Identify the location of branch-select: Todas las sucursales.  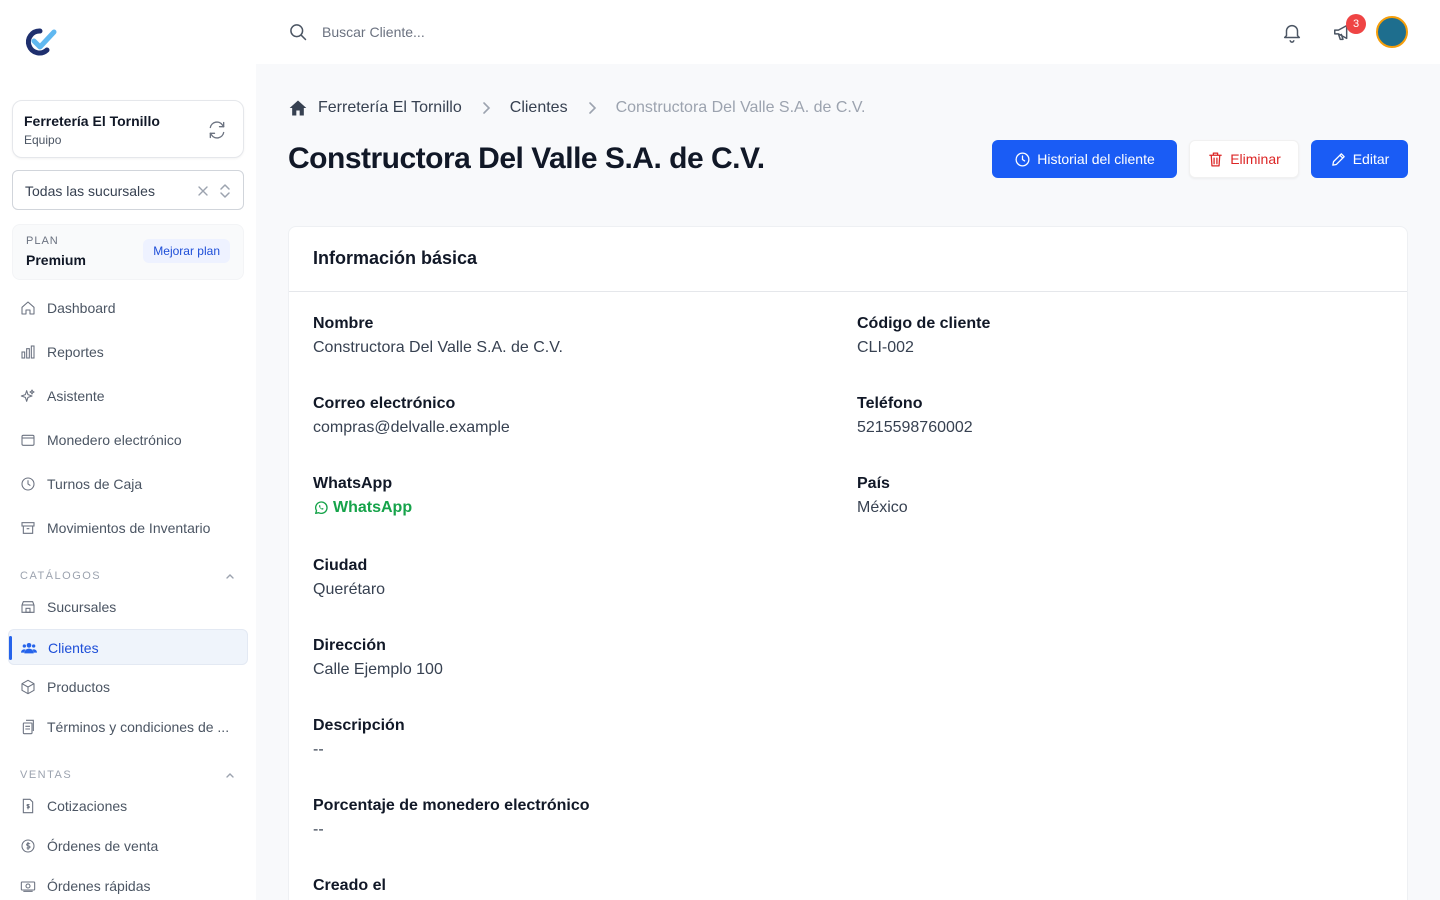
(128, 190).